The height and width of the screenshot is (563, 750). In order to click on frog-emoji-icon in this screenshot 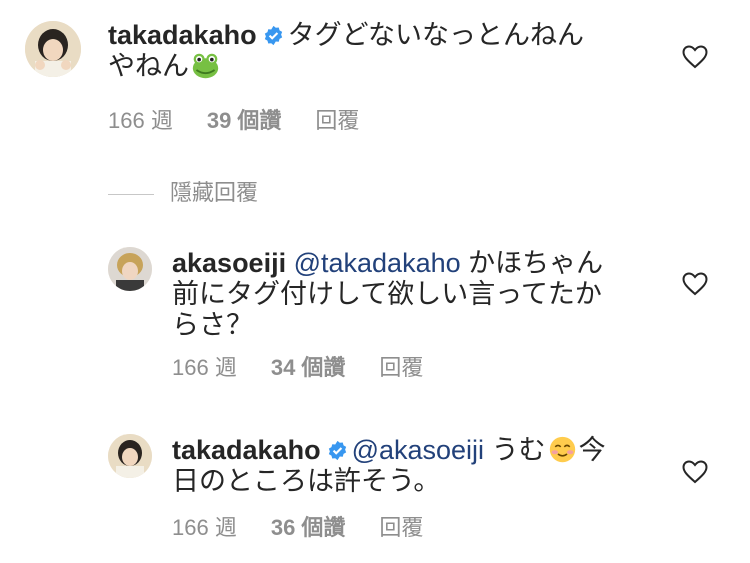, I will do `click(205, 66)`.